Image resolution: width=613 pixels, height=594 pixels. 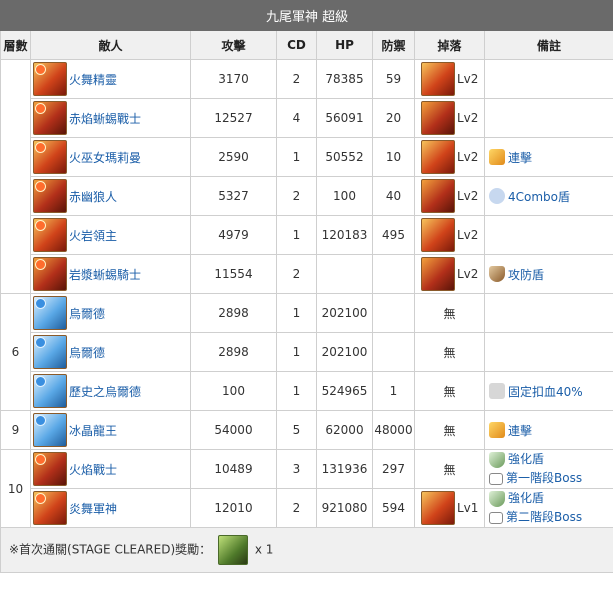 What do you see at coordinates (497, 274) in the screenshot?
I see `shield-icon` at bounding box center [497, 274].